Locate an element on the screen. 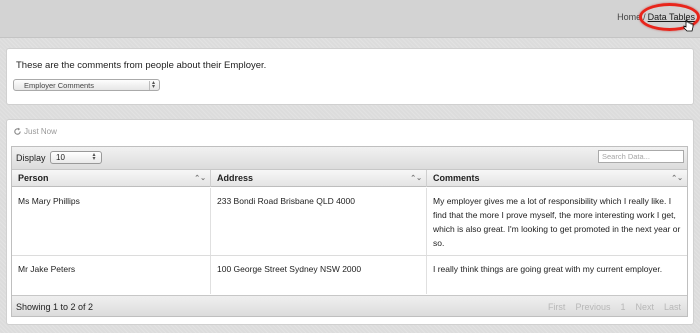  column-header-label: Person is located at coordinates (33, 178).